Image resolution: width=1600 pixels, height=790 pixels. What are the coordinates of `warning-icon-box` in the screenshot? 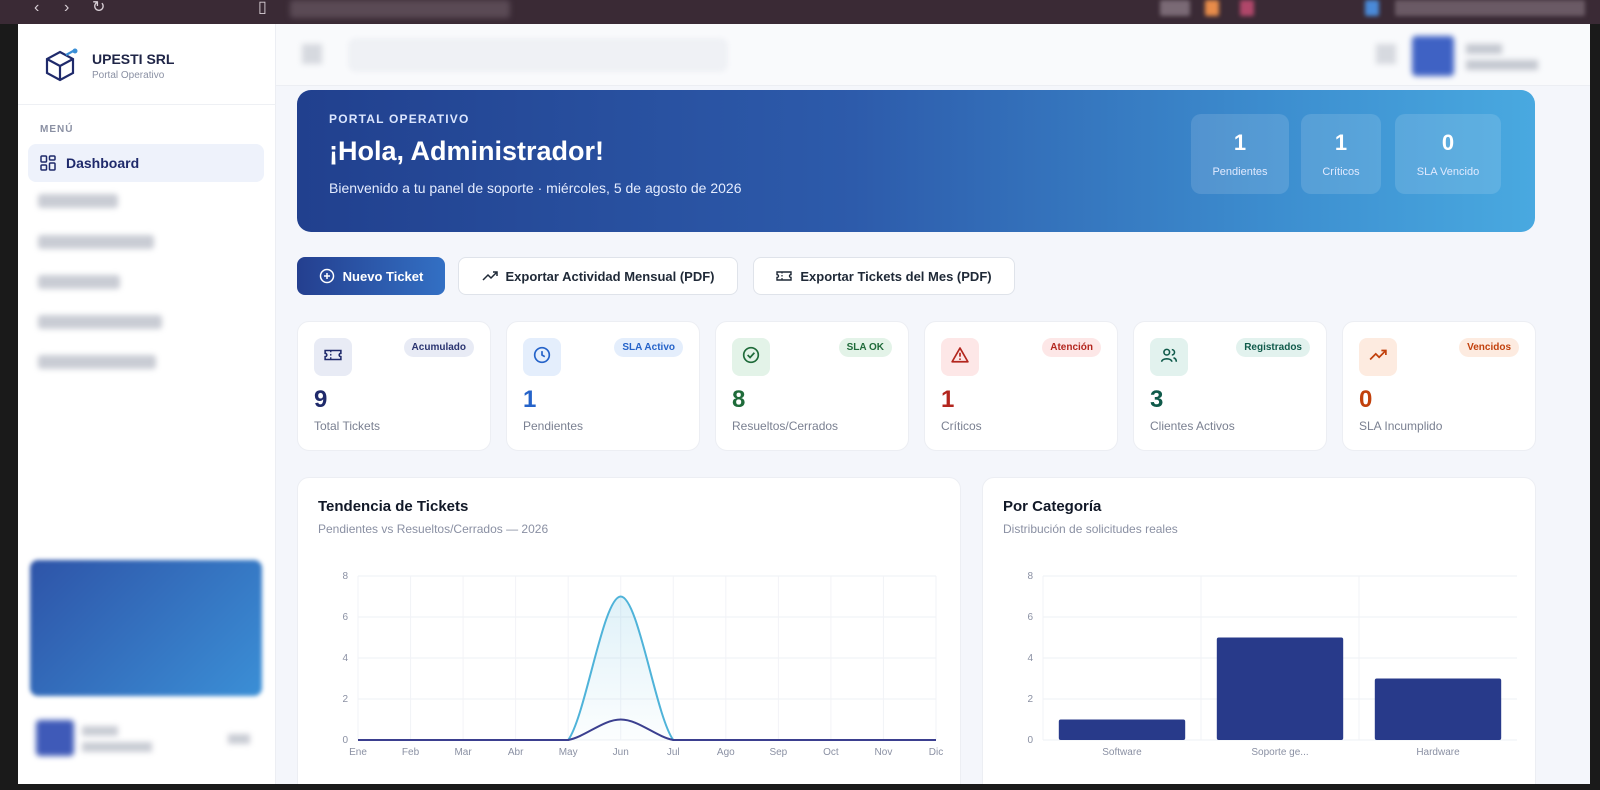 It's located at (960, 357).